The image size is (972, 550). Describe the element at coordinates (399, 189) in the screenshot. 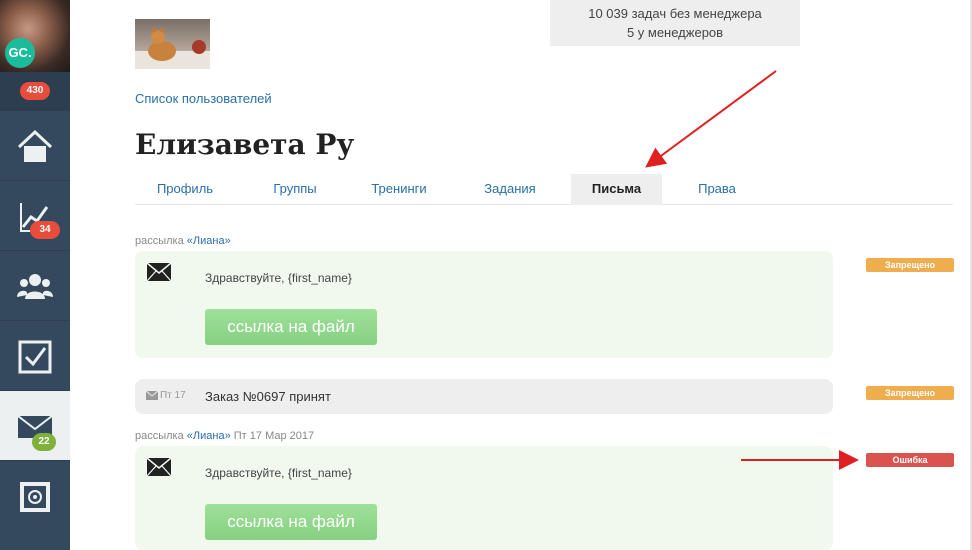

I see `tab-trainings: Тренинги` at that location.